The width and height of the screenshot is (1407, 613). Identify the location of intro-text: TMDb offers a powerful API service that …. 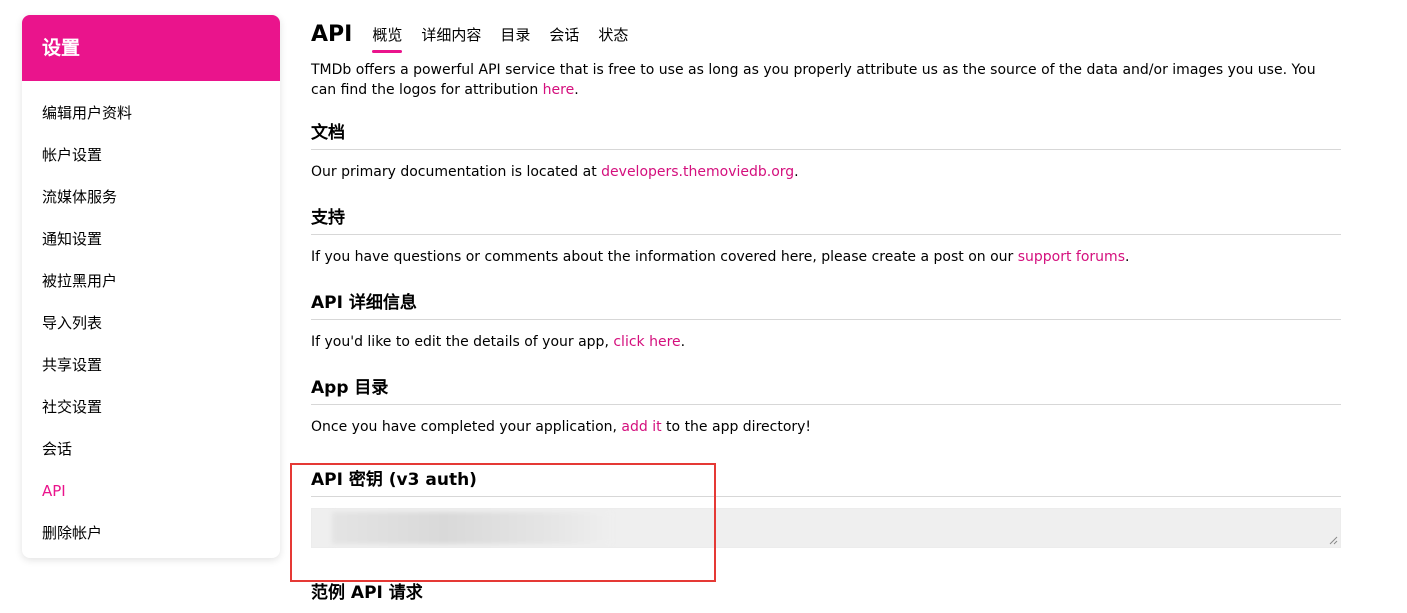
(813, 80).